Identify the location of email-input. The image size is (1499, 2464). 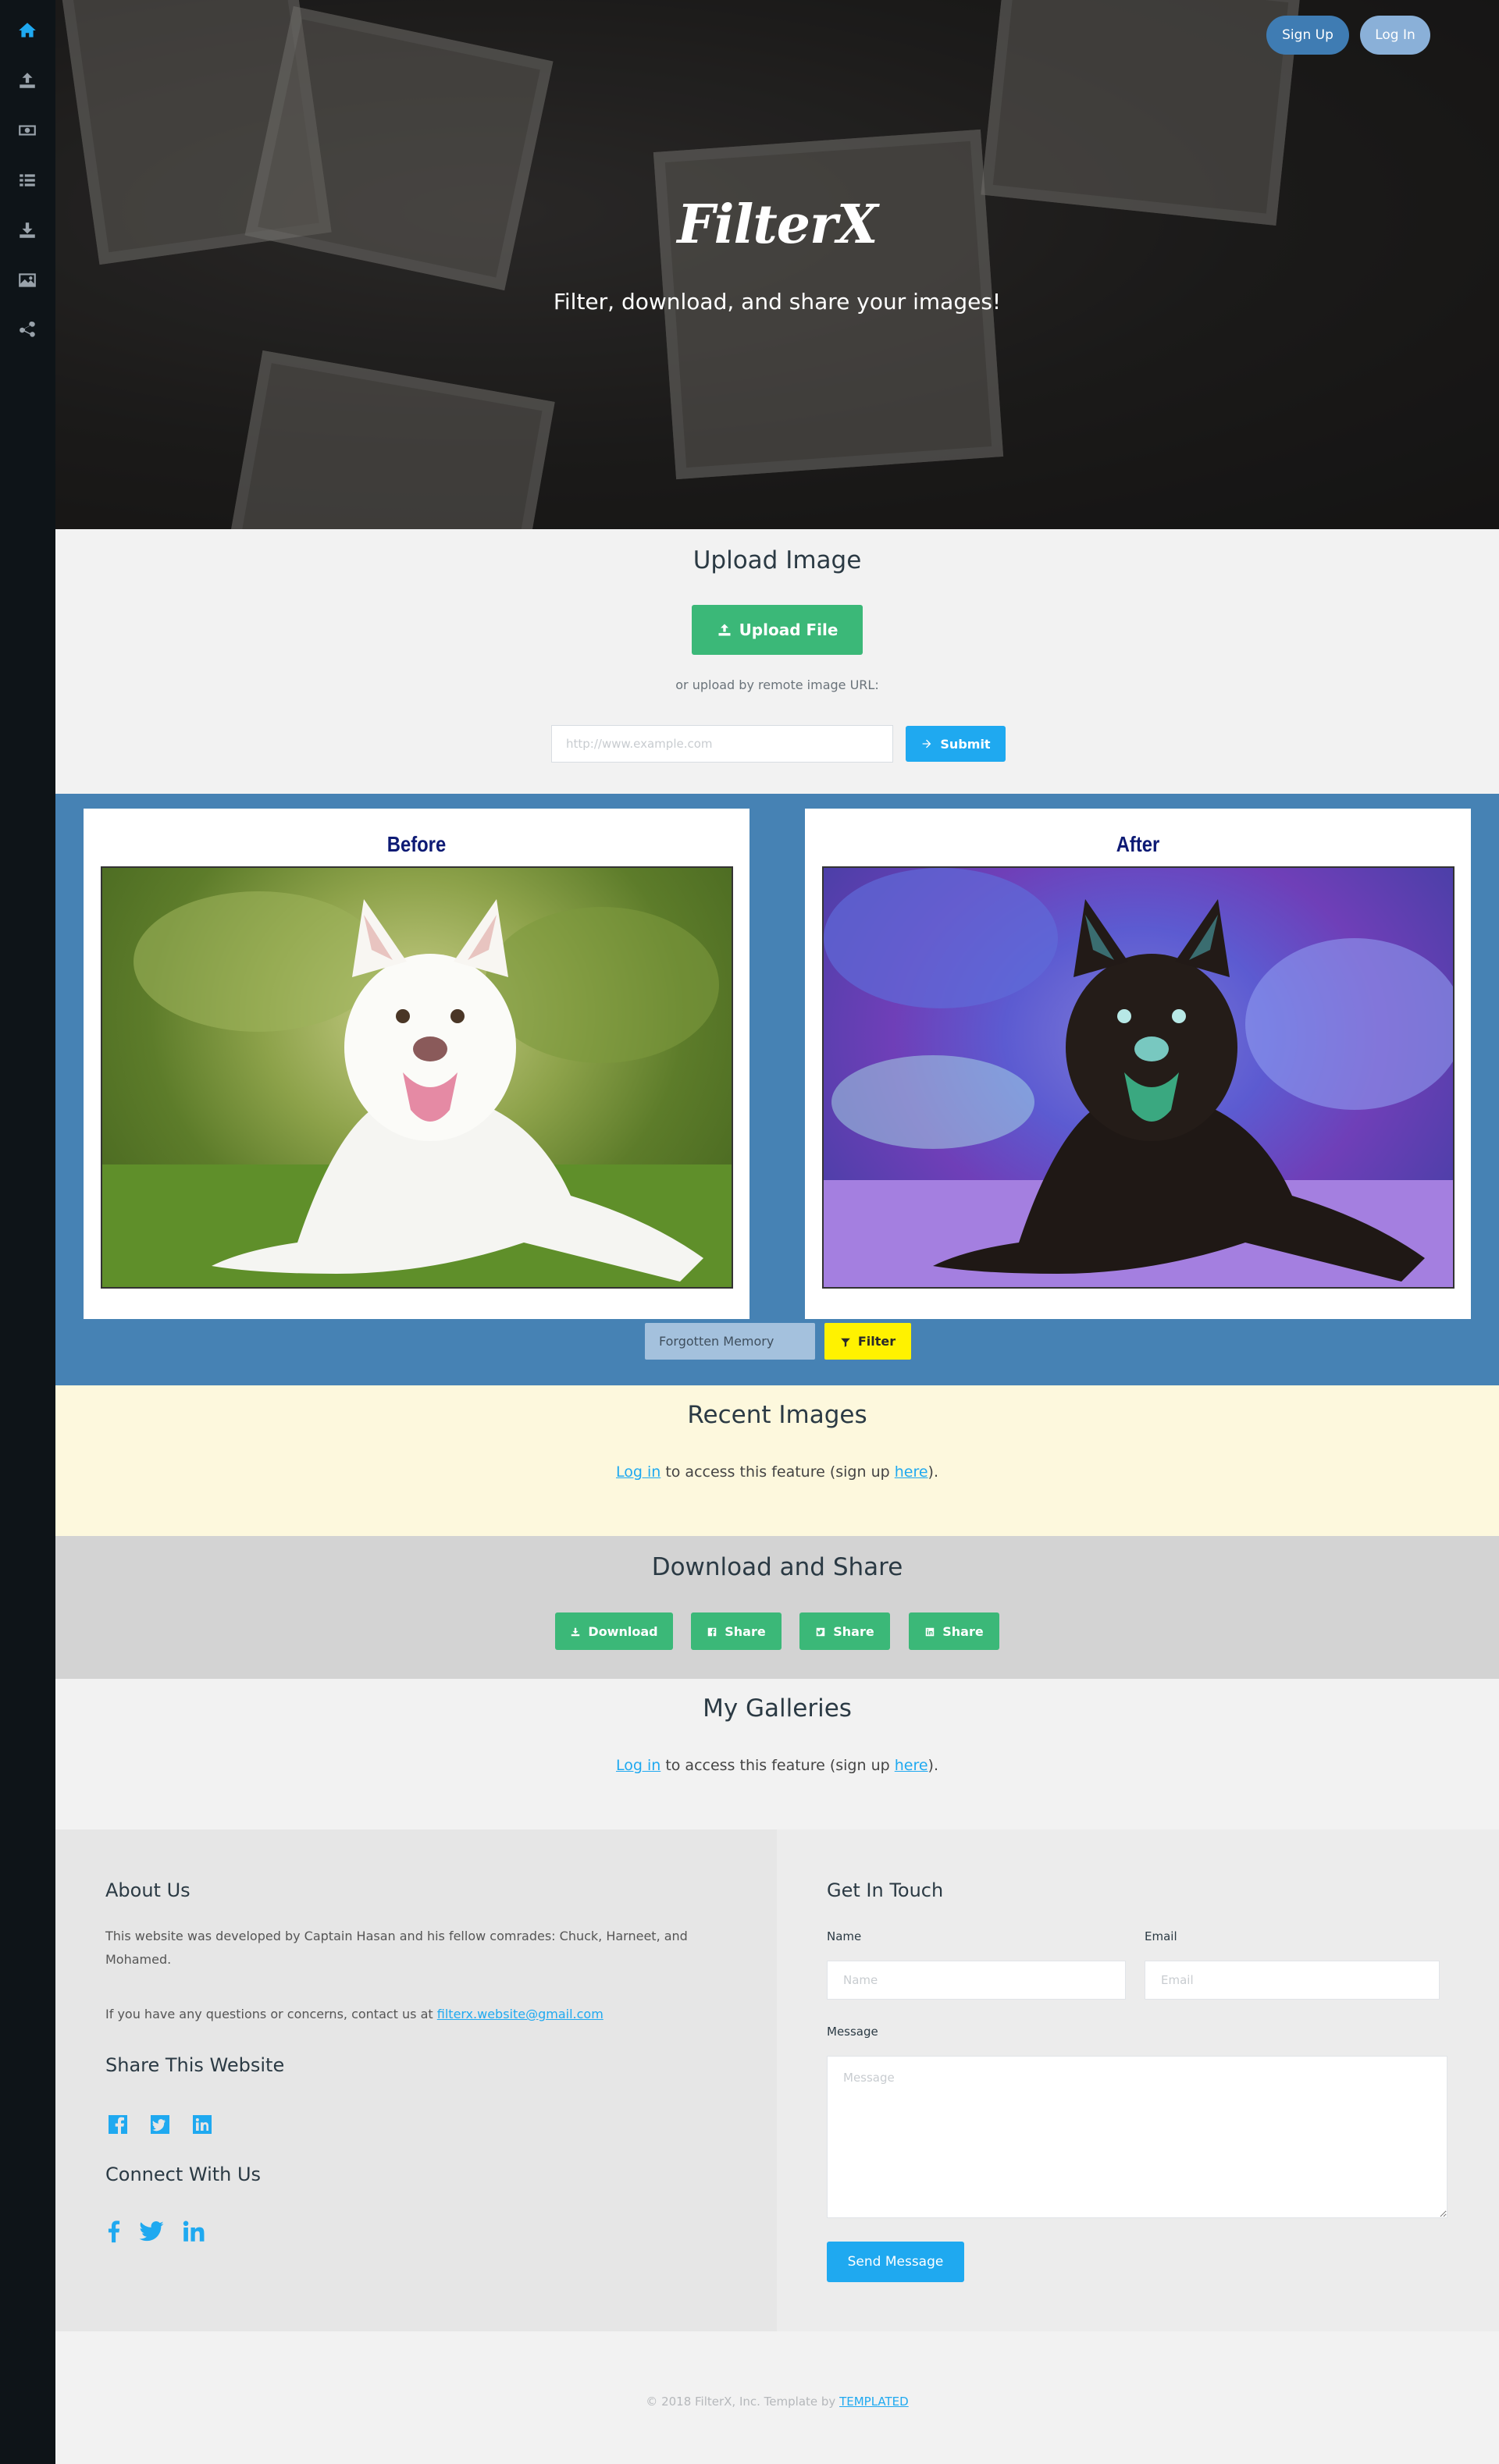
(1292, 1980).